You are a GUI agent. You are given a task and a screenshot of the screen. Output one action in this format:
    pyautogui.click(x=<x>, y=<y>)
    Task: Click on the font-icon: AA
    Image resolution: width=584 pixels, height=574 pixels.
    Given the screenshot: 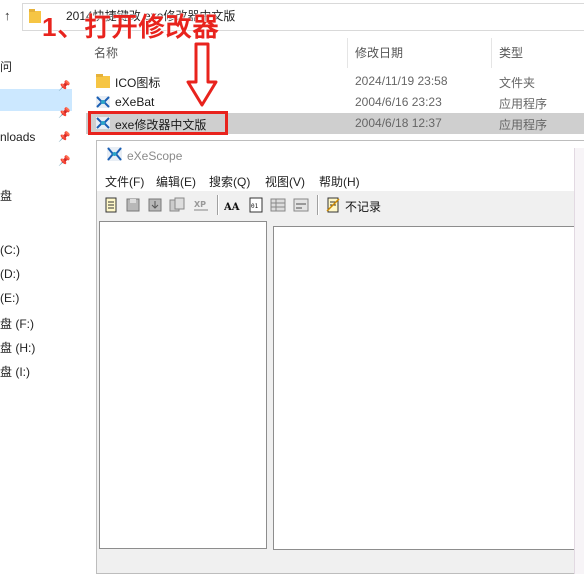 What is the action you would take?
    pyautogui.click(x=232, y=205)
    